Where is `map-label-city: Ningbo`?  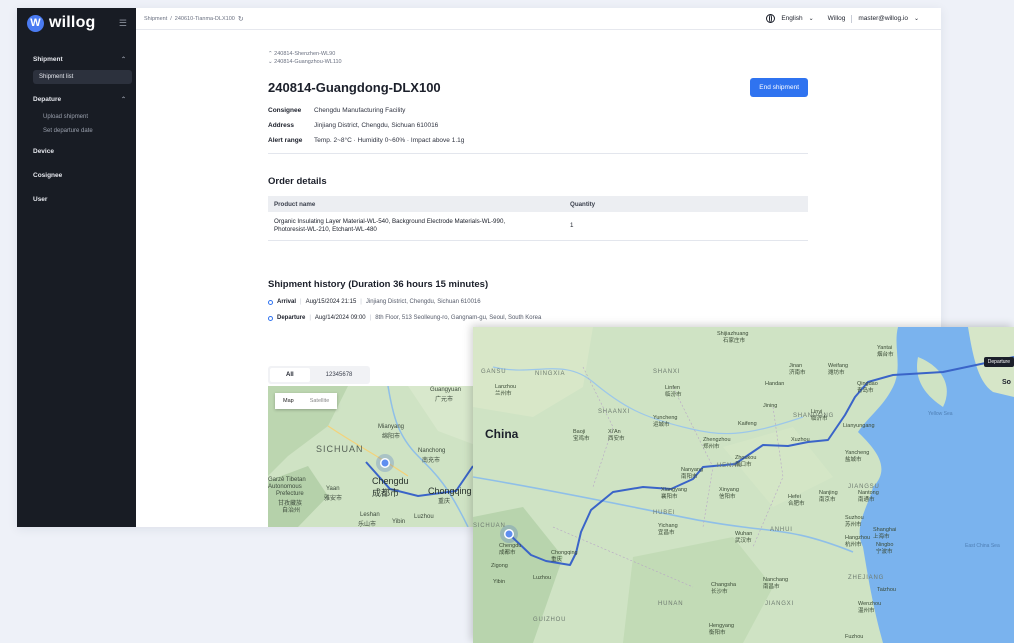 map-label-city: Ningbo is located at coordinates (885, 545).